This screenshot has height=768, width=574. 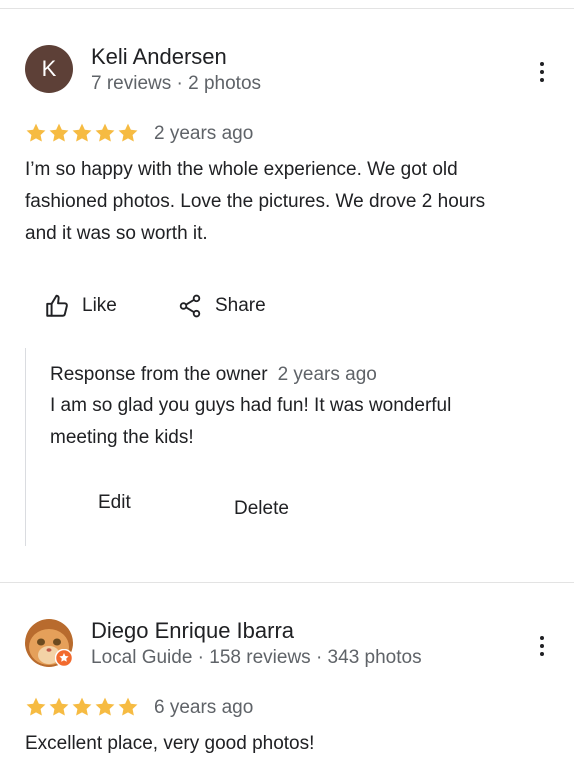 I want to click on top-divider, so click(x=287, y=8).